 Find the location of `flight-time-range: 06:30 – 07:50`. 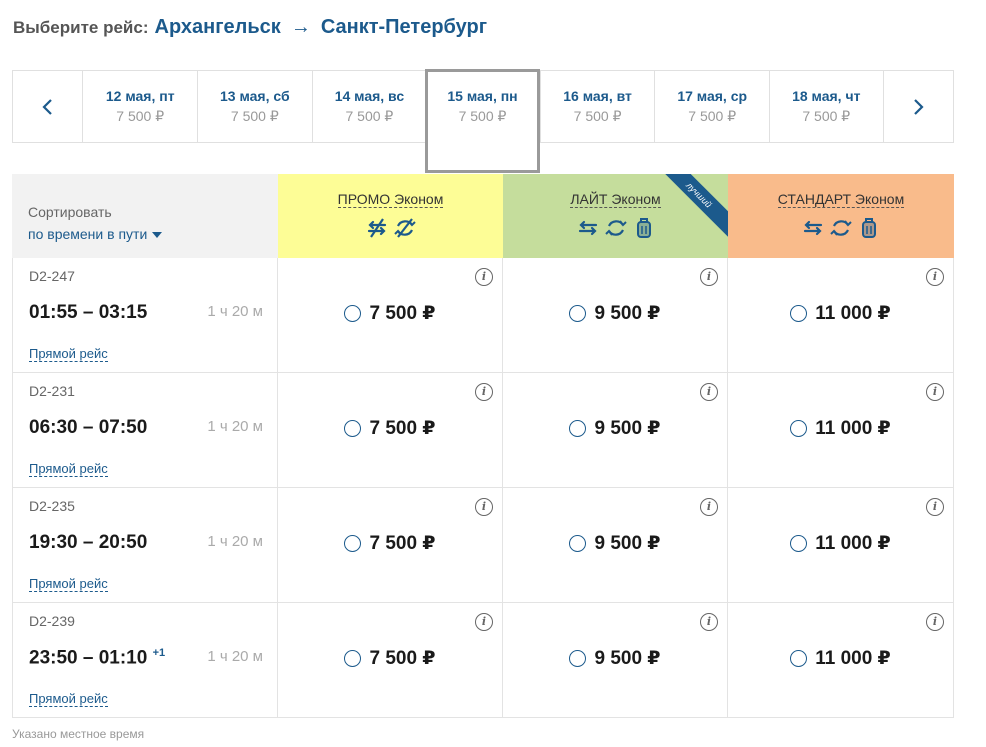

flight-time-range: 06:30 – 07:50 is located at coordinates (88, 427).